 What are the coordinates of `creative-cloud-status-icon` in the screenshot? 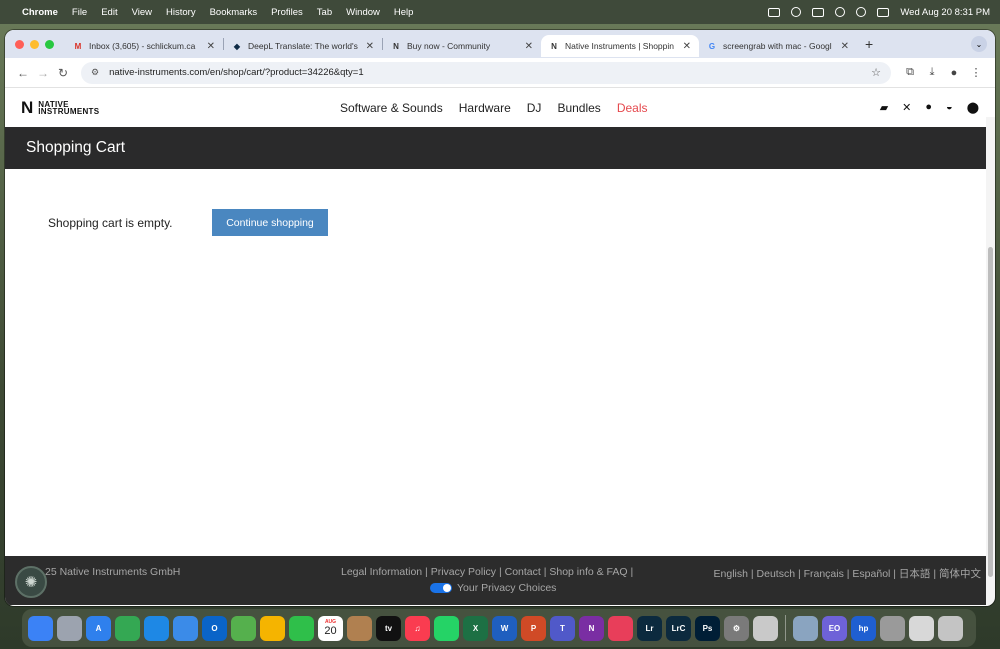 It's located at (796, 12).